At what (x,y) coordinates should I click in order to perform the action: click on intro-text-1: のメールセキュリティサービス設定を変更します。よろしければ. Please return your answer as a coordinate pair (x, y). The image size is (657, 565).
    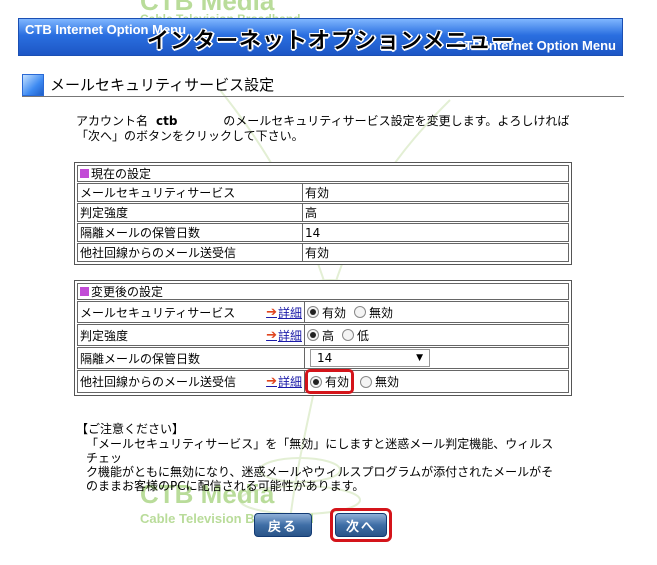
    Looking at the image, I should click on (396, 121).